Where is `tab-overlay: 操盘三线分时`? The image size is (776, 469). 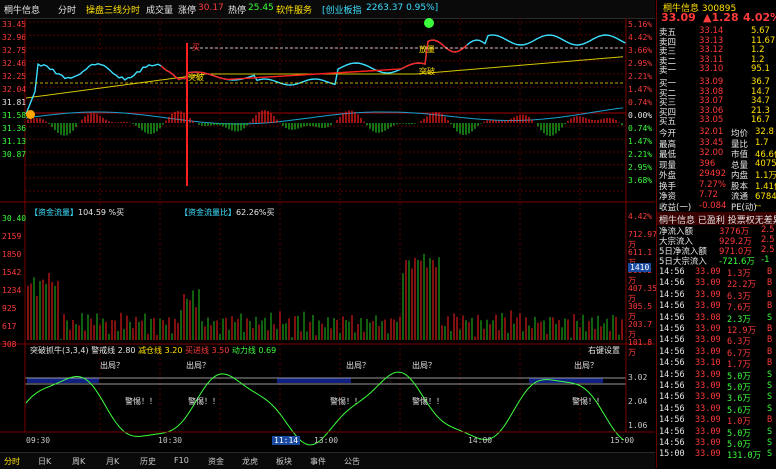 tab-overlay: 操盘三线分时 is located at coordinates (113, 9).